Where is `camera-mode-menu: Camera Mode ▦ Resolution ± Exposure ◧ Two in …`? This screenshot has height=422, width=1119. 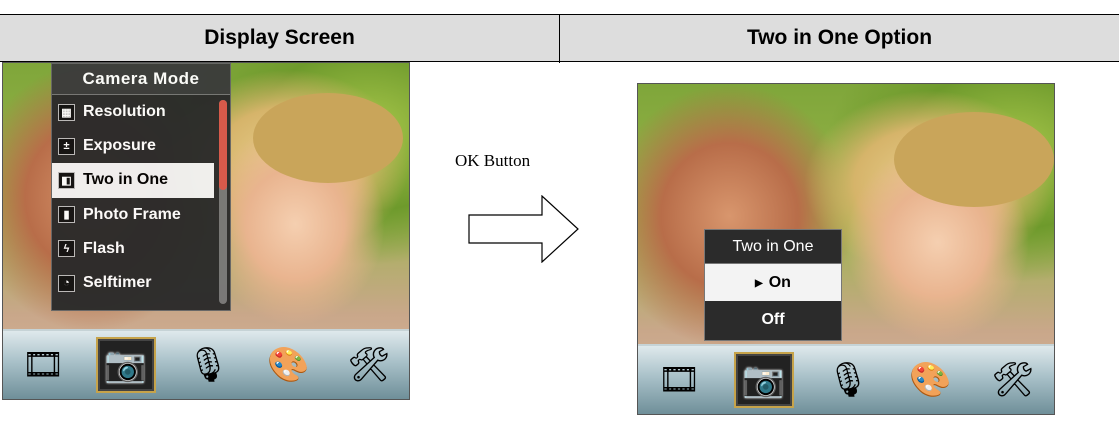
camera-mode-menu: Camera Mode ▦ Resolution ± Exposure ◧ Two in … is located at coordinates (141, 187).